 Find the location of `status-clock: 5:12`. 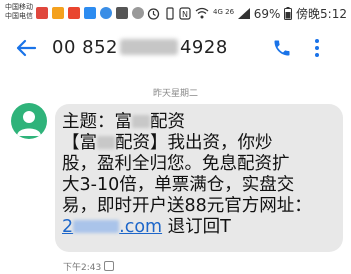

status-clock: 5:12 is located at coordinates (333, 14).